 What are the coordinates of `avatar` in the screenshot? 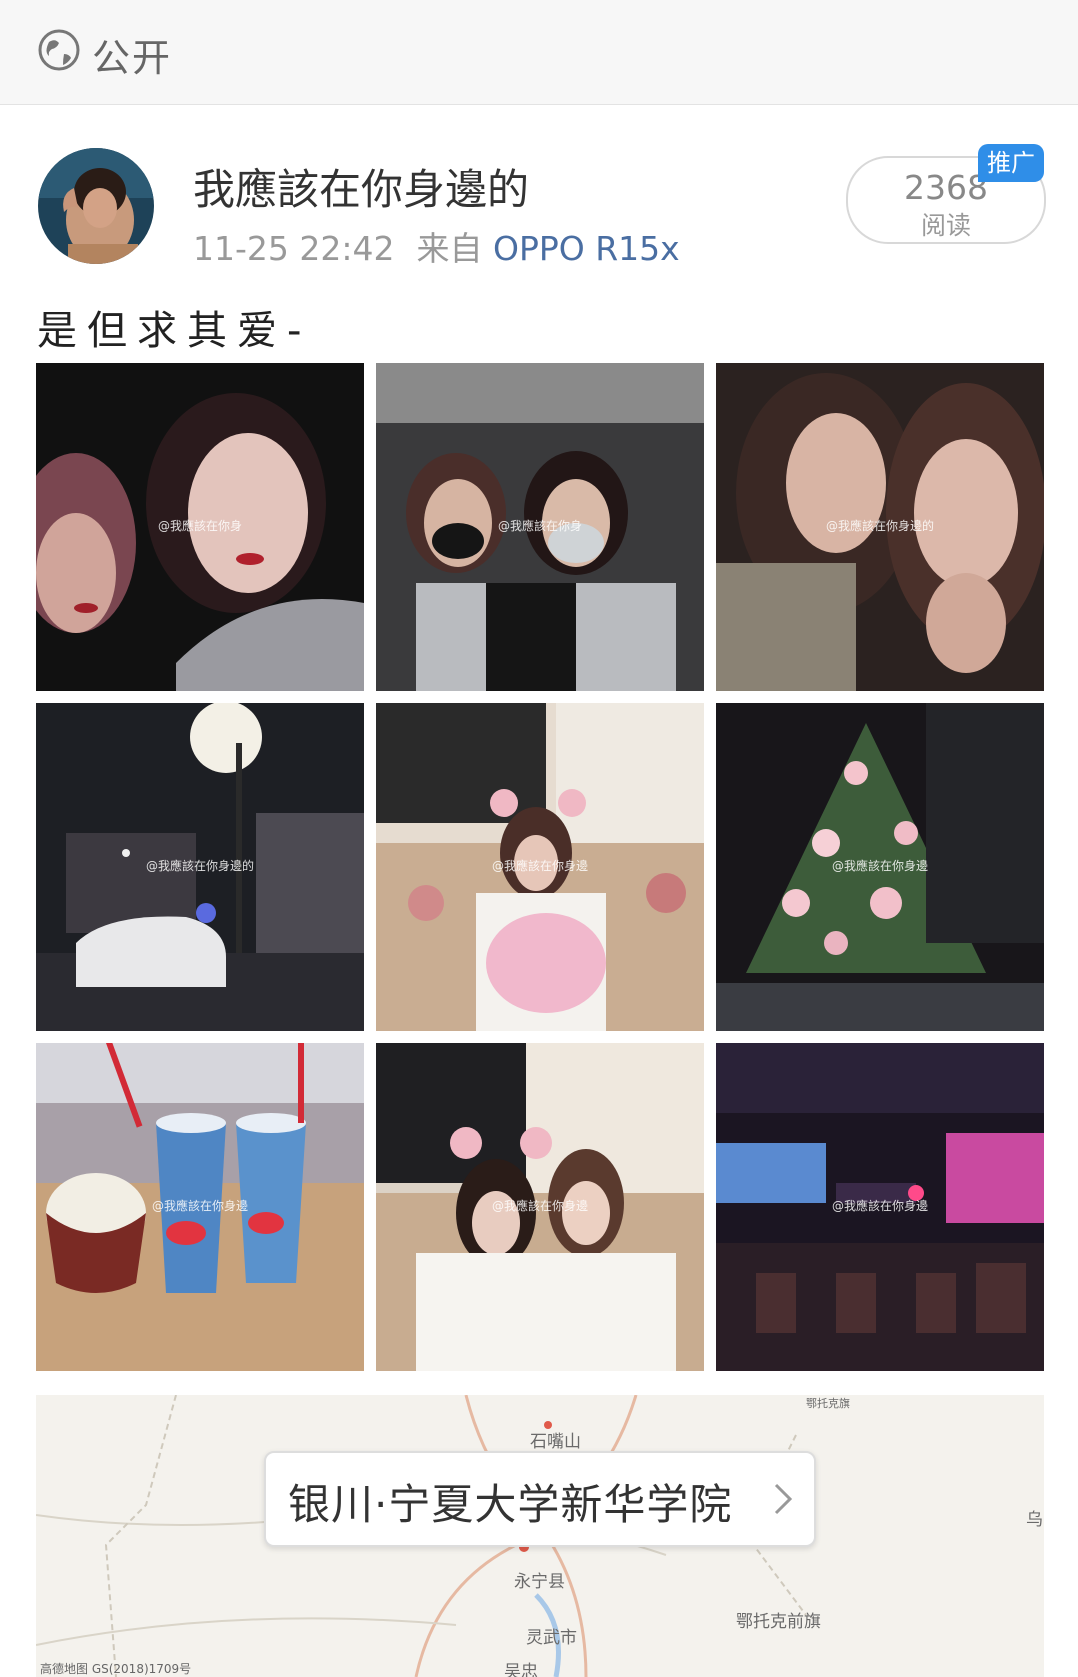 It's located at (96, 206).